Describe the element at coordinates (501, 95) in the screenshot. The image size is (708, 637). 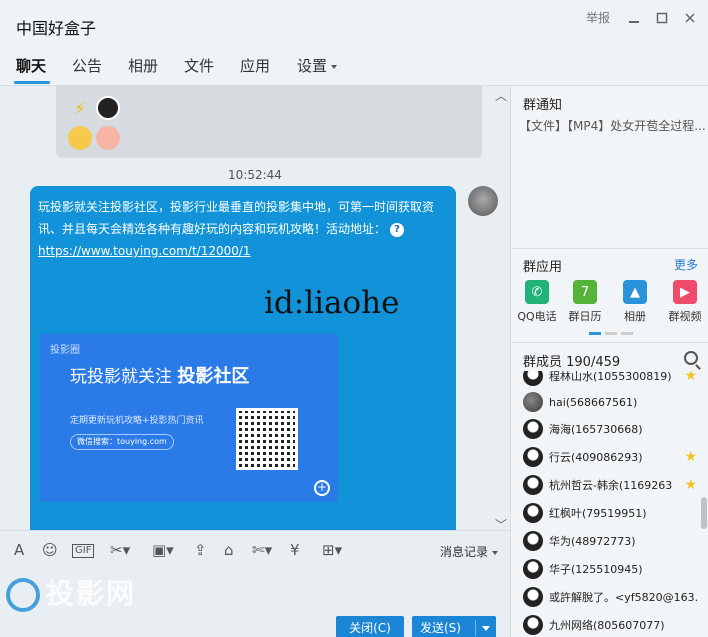
I see `scroll-up-icon: ︿` at that location.